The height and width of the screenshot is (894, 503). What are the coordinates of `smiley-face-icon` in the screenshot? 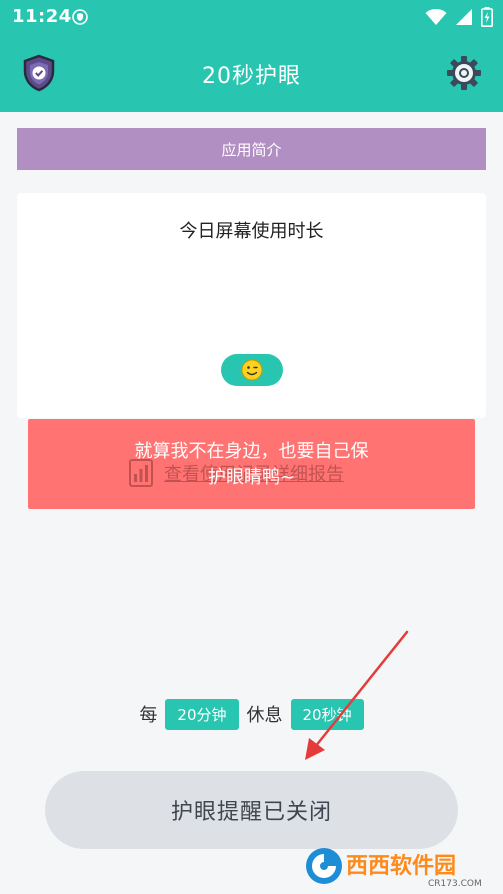 It's located at (252, 370).